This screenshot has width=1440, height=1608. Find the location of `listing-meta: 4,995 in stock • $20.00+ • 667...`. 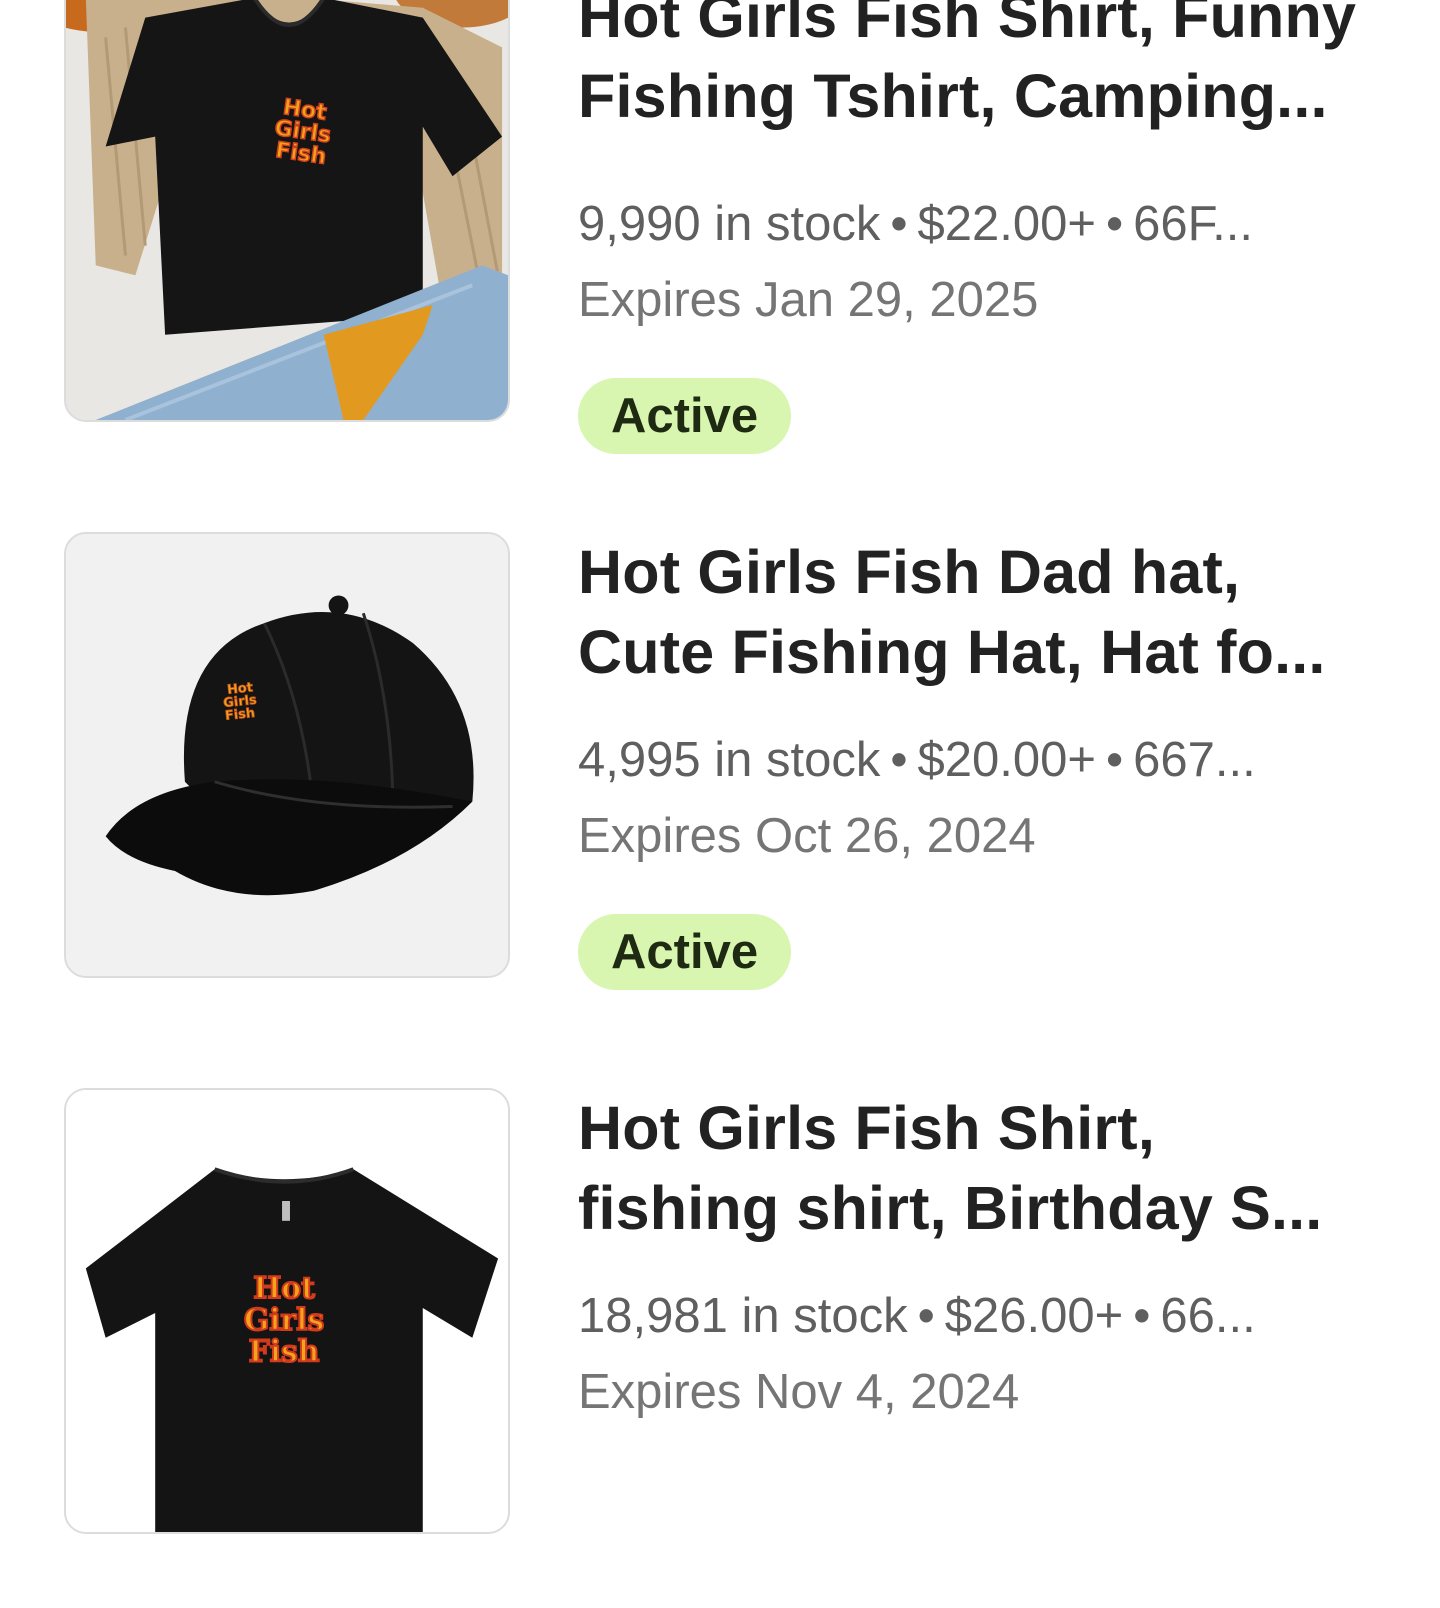

listing-meta: 4,995 in stock • $20.00+ • 667... is located at coordinates (978, 760).